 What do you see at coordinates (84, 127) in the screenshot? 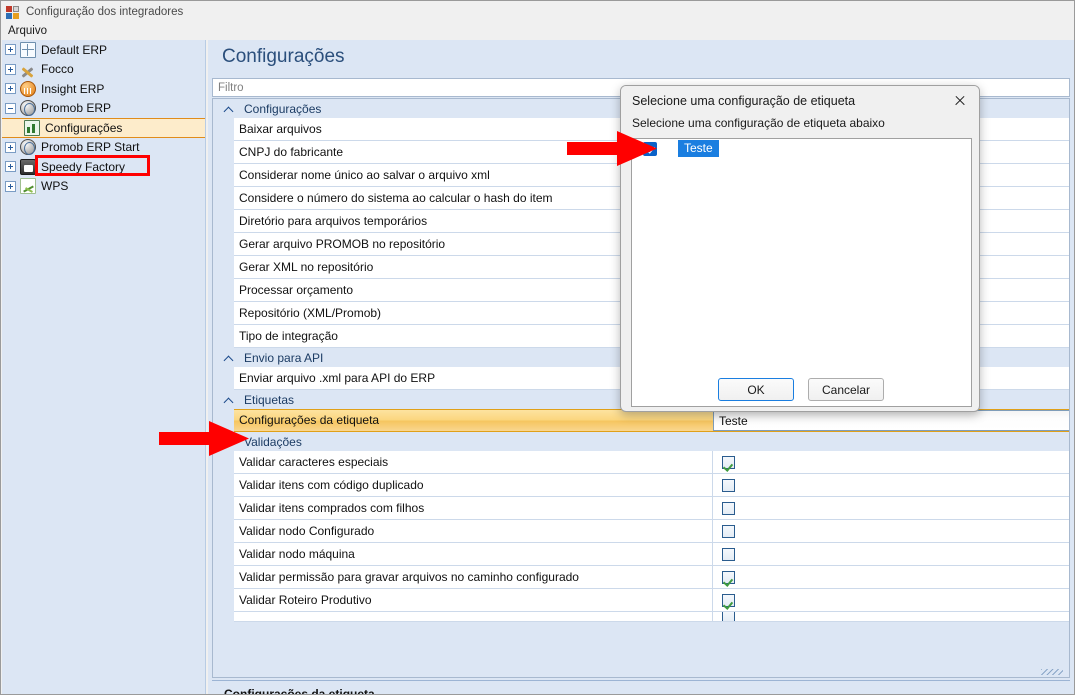
I see `sidebar-item-label: Configurações` at bounding box center [84, 127].